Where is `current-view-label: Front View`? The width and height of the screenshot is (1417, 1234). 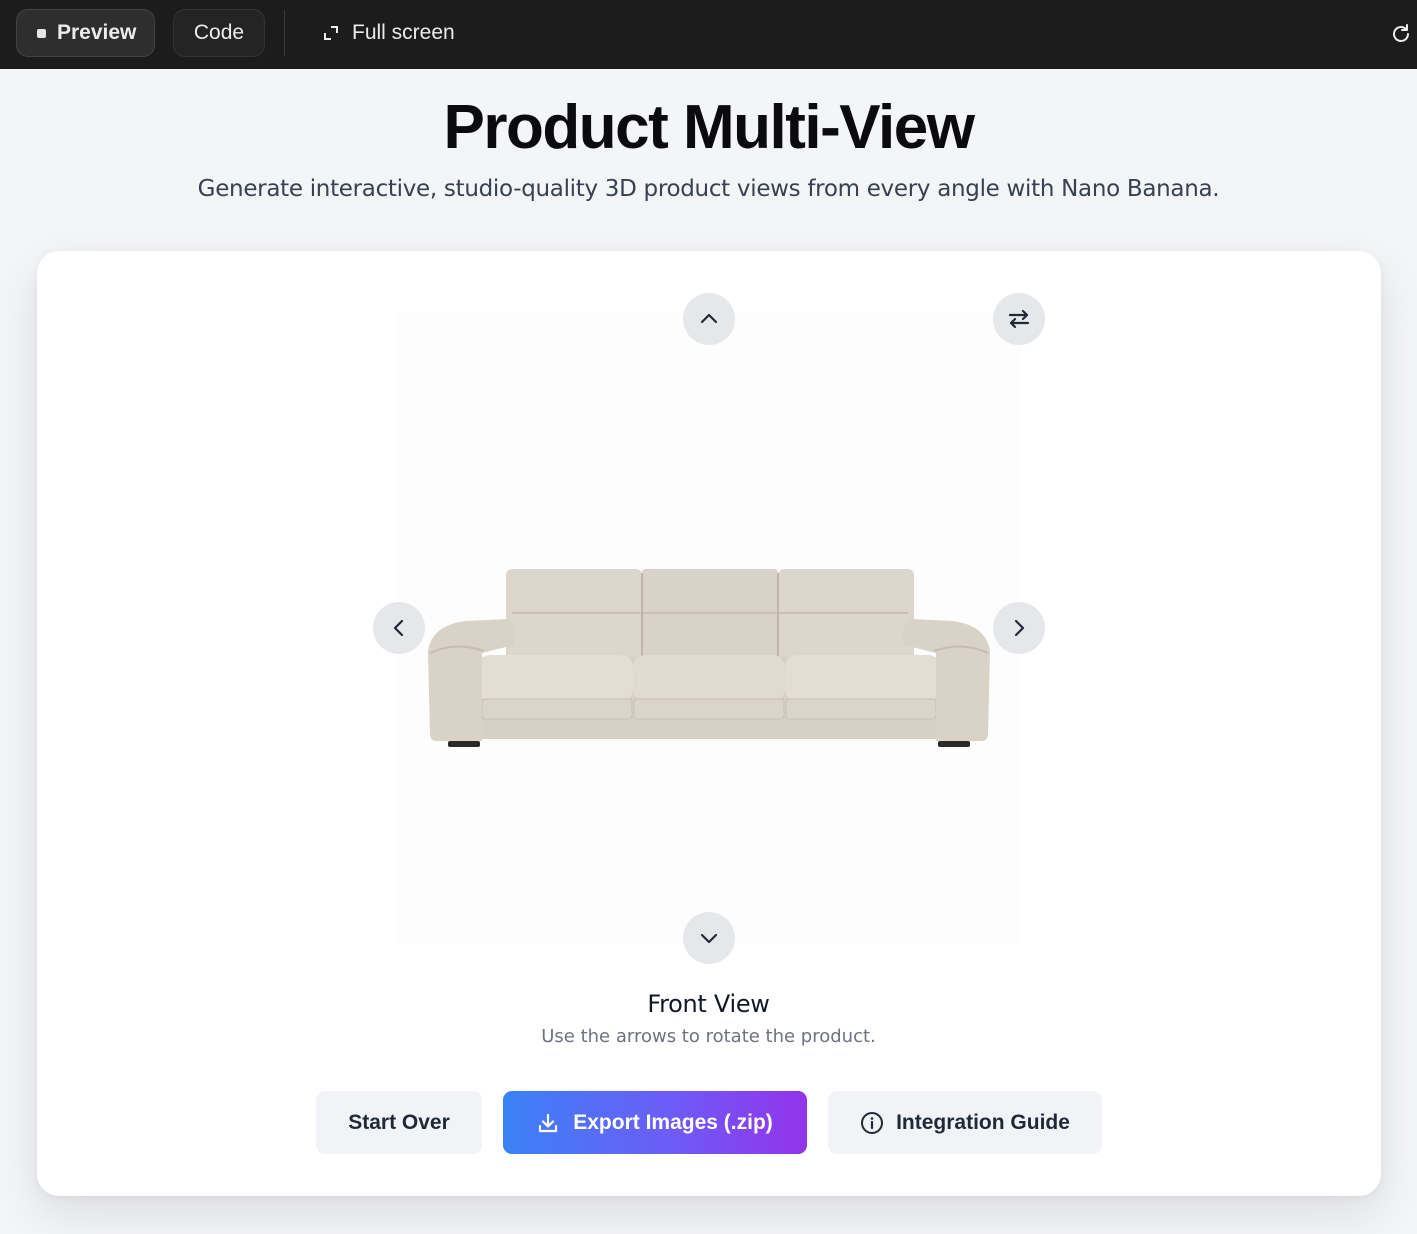
current-view-label: Front View is located at coordinates (708, 1004).